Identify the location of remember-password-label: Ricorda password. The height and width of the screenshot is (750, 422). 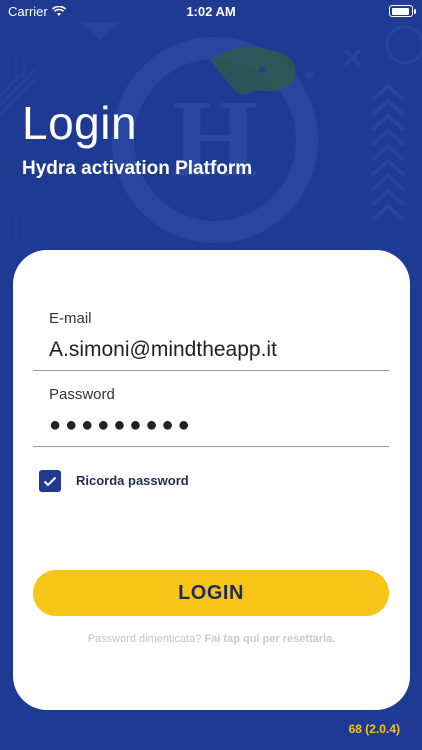
(132, 480).